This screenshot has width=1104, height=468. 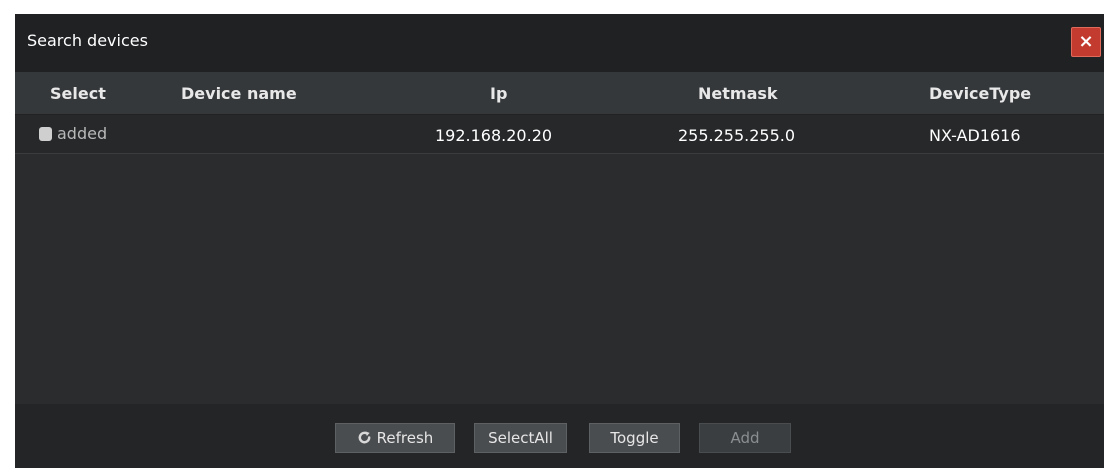 What do you see at coordinates (737, 135) in the screenshot?
I see `netmask-cell: 255.255.255.0` at bounding box center [737, 135].